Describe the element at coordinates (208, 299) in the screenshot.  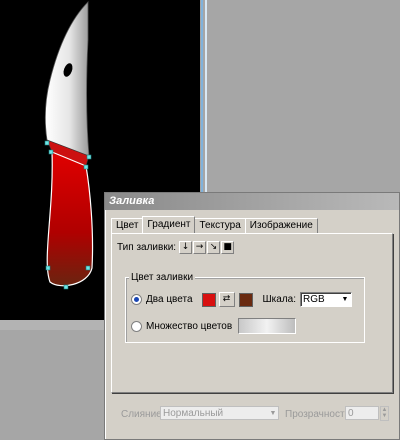
I see `color1-swatch` at that location.